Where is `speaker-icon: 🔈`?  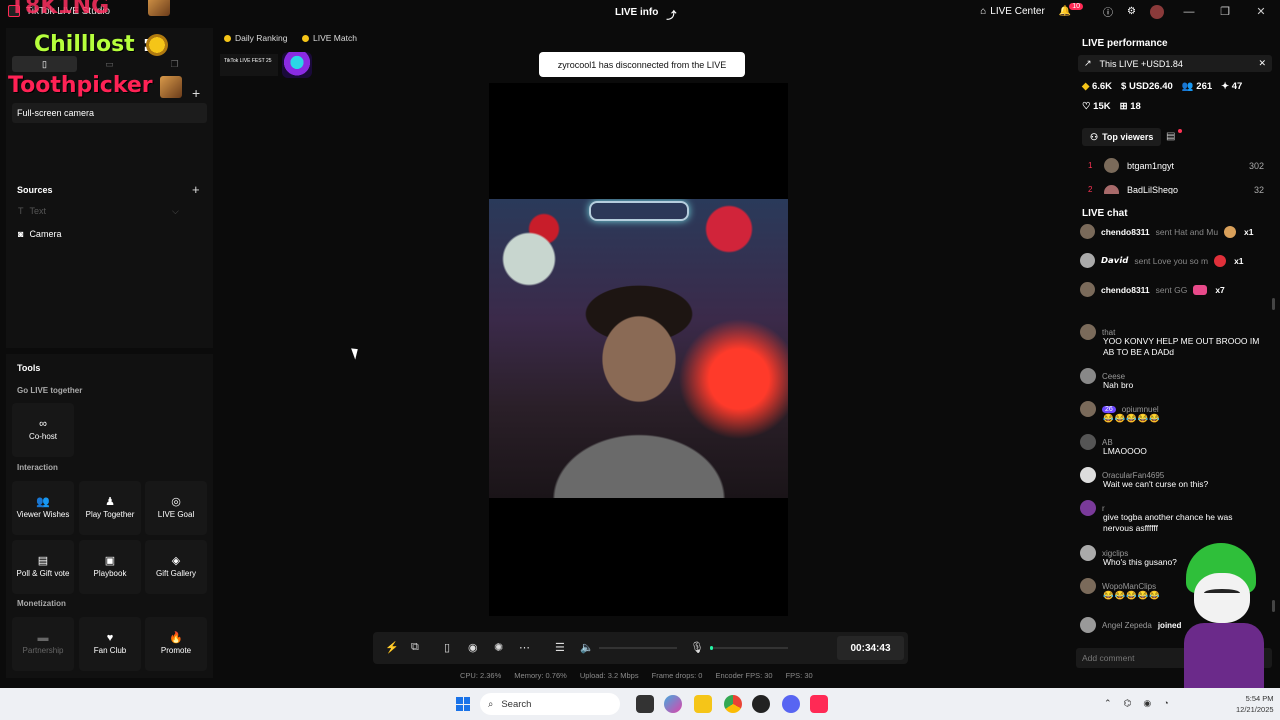
speaker-icon: 🔈 is located at coordinates (587, 647).